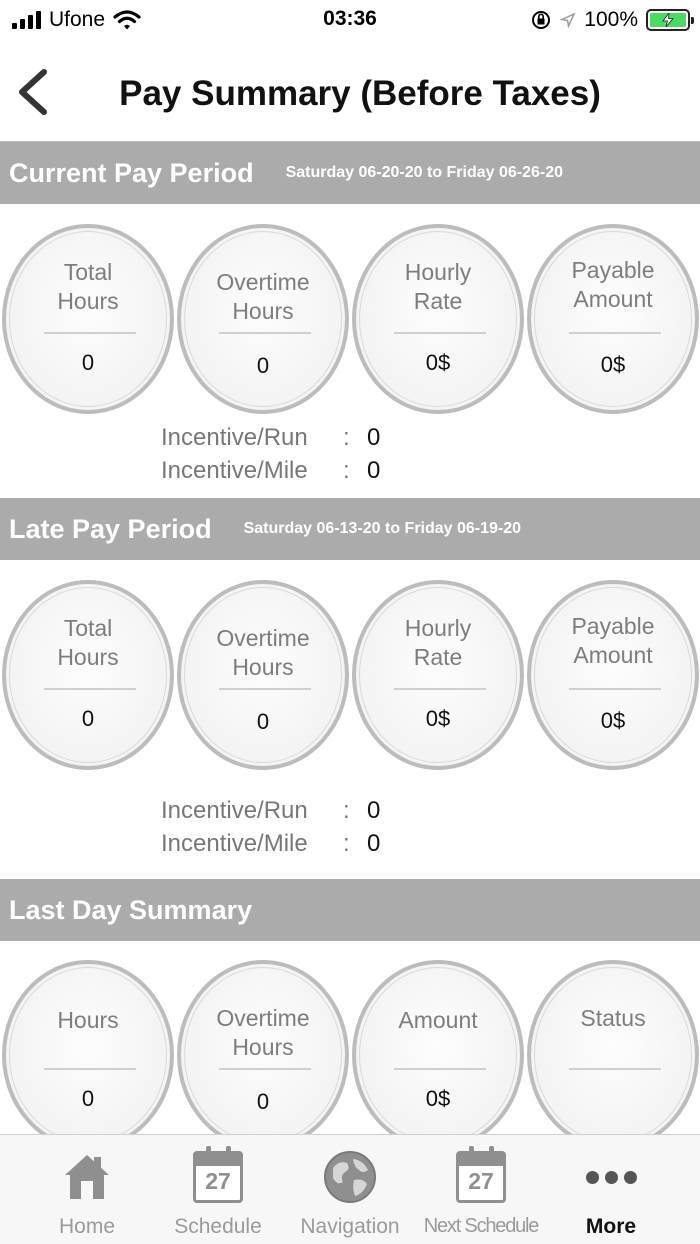 This screenshot has width=700, height=1244. I want to click on tab-label: More, so click(611, 1226).